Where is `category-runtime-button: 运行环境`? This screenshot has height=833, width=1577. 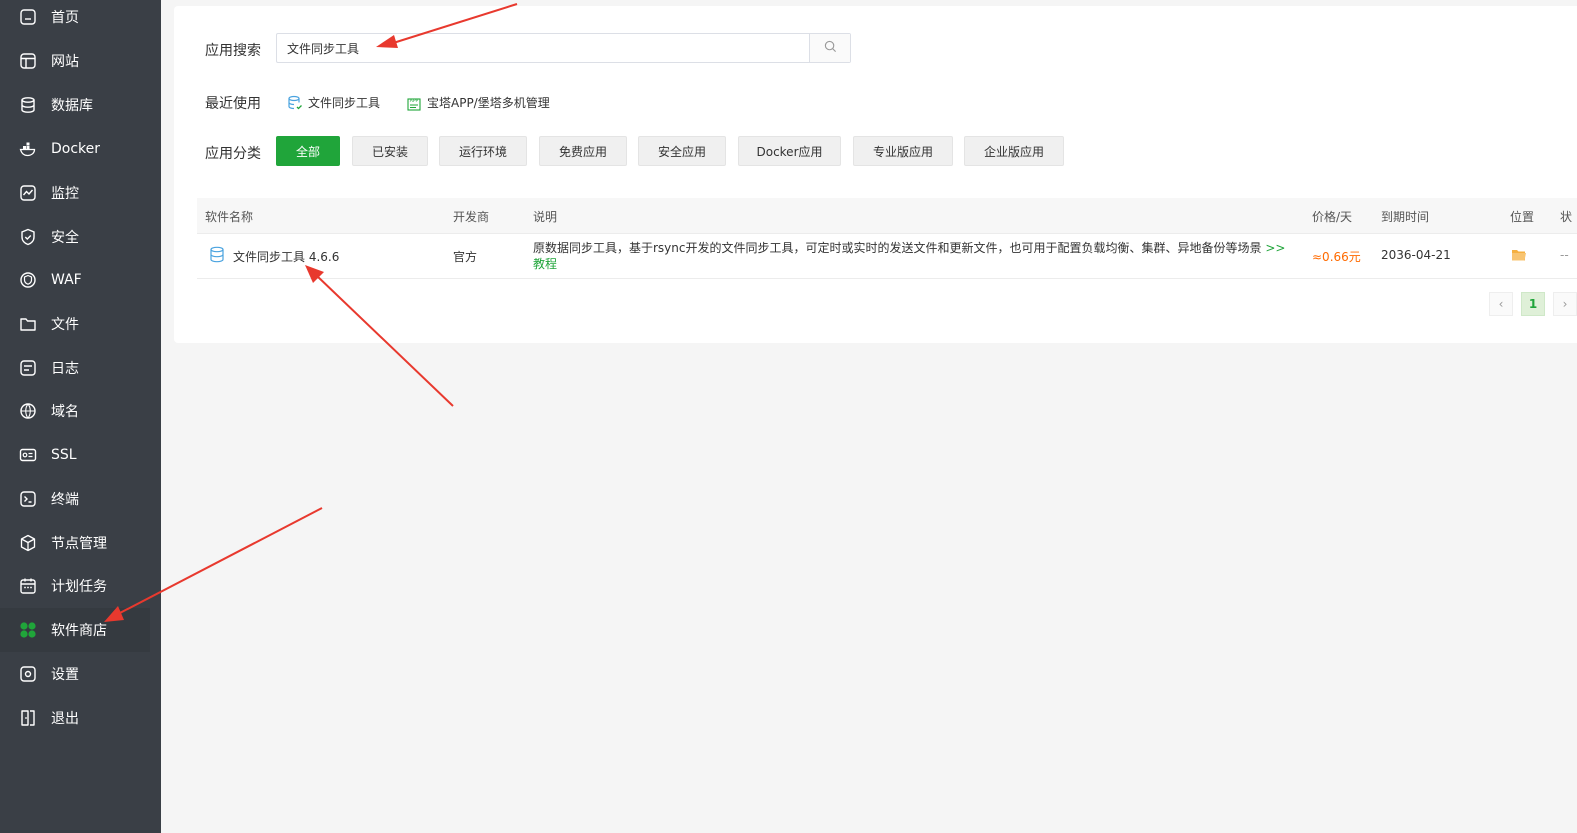
category-runtime-button: 运行环境 is located at coordinates (483, 151).